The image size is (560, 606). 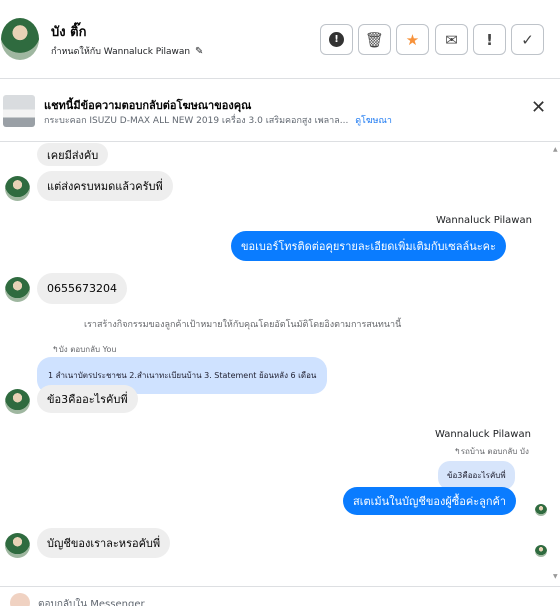 I want to click on info-button: !, so click(x=336, y=39).